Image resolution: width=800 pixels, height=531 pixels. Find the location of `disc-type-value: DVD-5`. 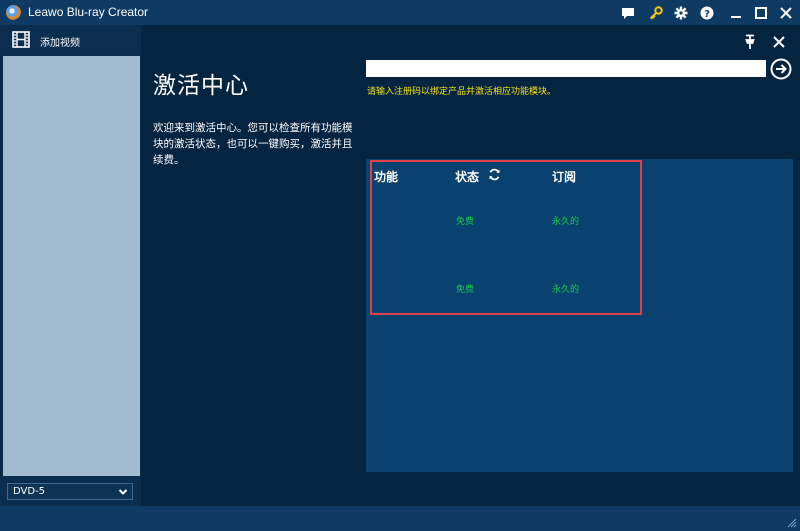

disc-type-value: DVD-5 is located at coordinates (29, 491).